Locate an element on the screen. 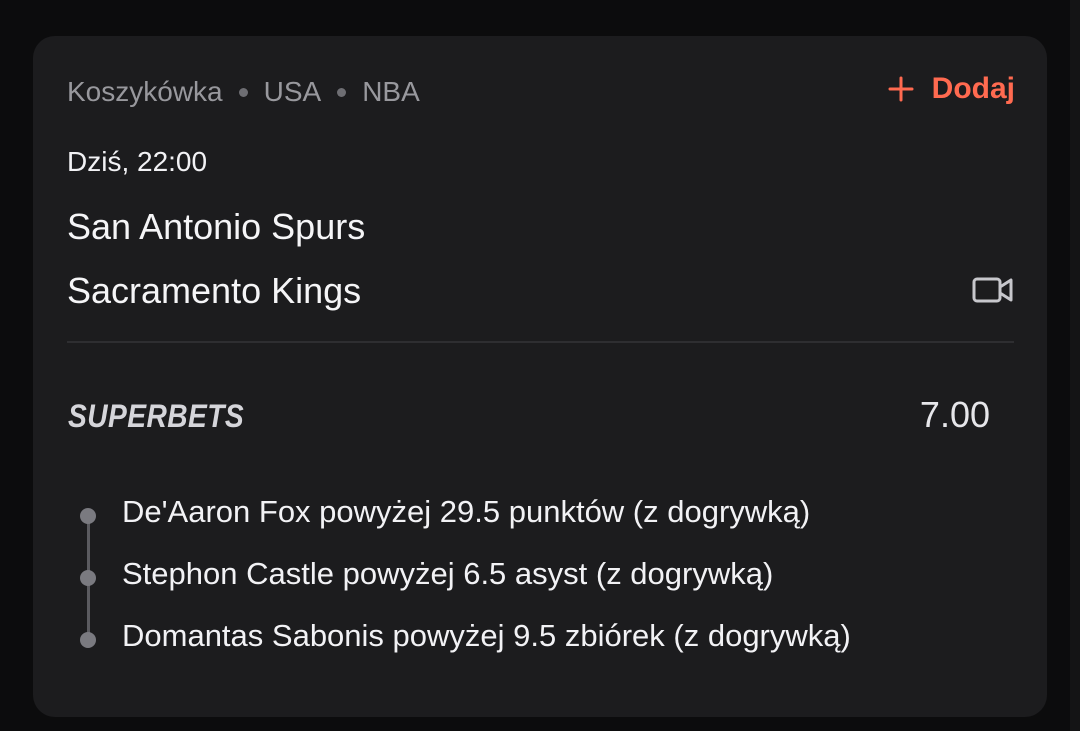 Image resolution: width=1080 pixels, height=731 pixels. away-team: Sacramento Kings is located at coordinates (214, 291).